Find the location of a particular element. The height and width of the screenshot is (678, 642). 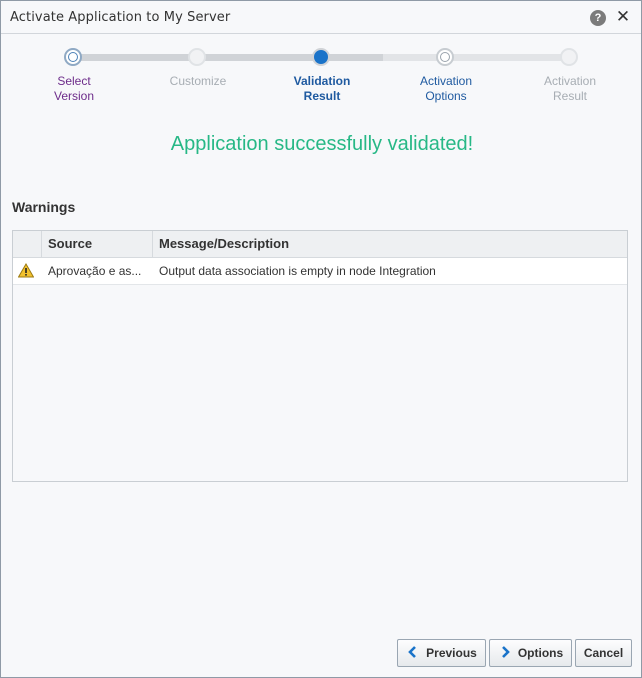

train-label-line: Options is located at coordinates (446, 96).